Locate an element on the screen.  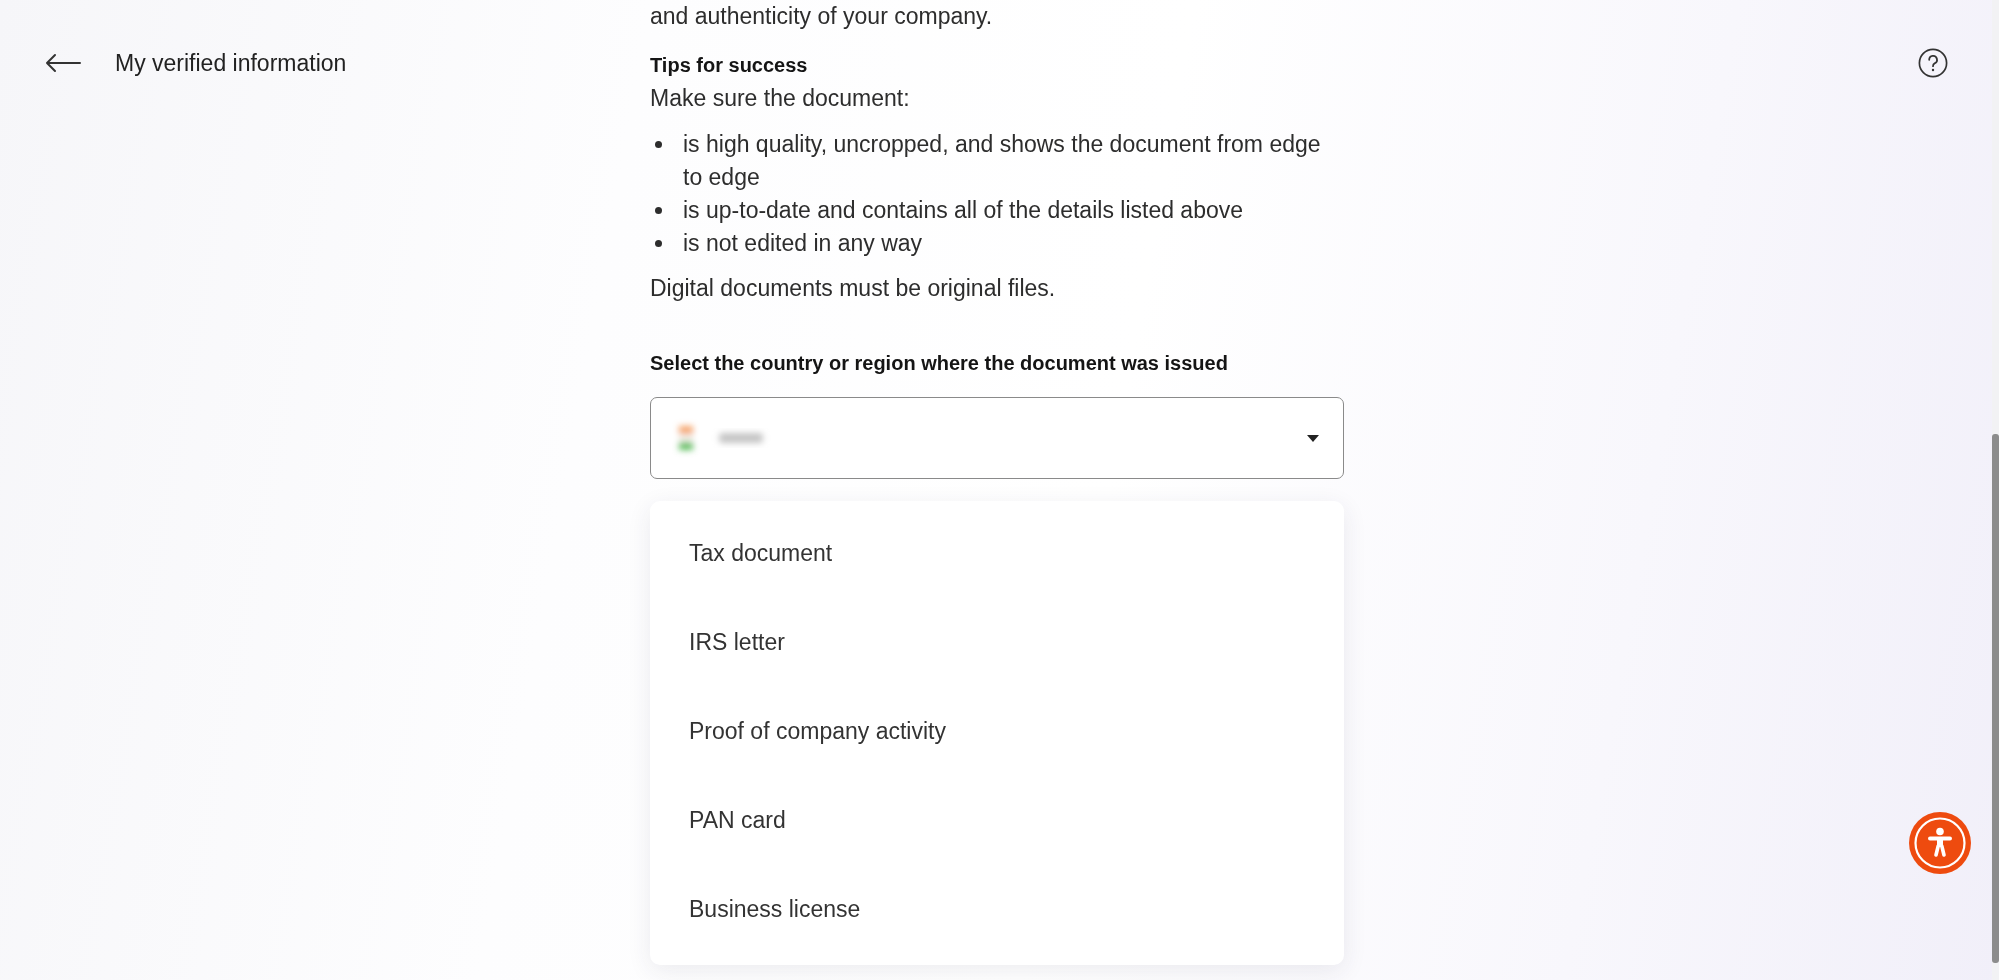
menu-item: Proof of company activity is located at coordinates (997, 731).